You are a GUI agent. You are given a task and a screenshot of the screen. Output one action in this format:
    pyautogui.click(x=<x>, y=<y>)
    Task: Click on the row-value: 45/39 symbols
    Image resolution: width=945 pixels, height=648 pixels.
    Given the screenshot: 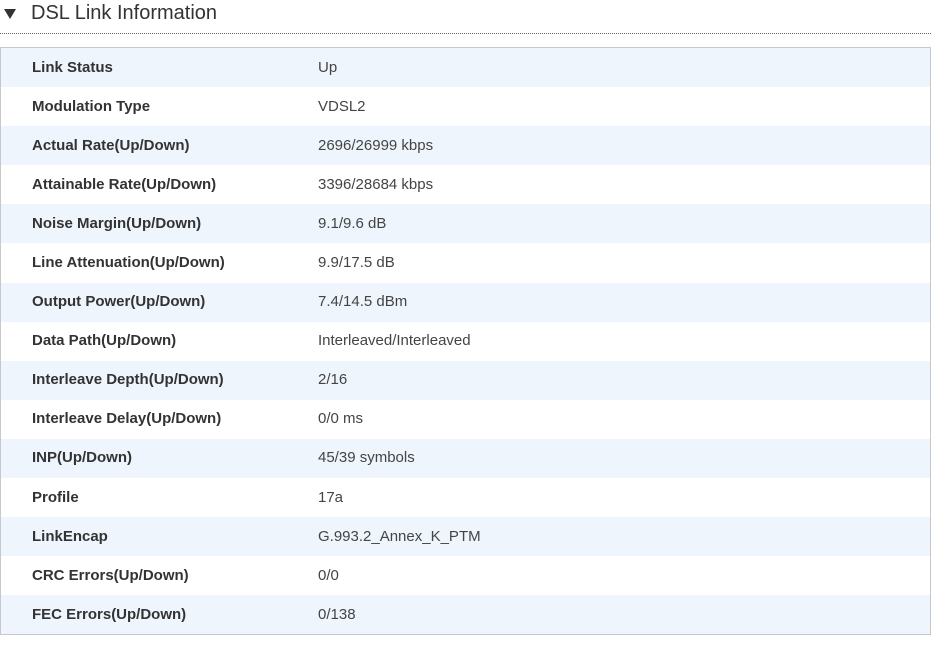 What is the action you would take?
    pyautogui.click(x=366, y=458)
    